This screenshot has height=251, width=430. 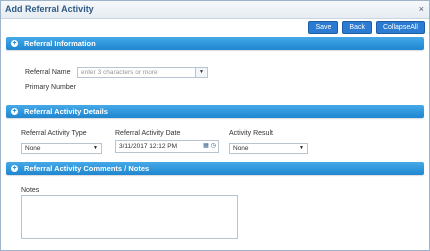 I want to click on activity-result-label: Activity Result, so click(x=251, y=133).